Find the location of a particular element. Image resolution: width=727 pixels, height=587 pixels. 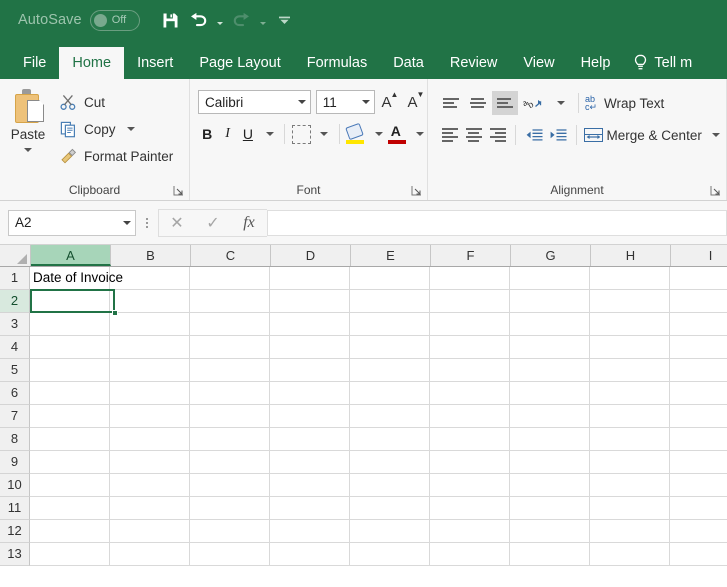

cell-f3 is located at coordinates (470, 324).